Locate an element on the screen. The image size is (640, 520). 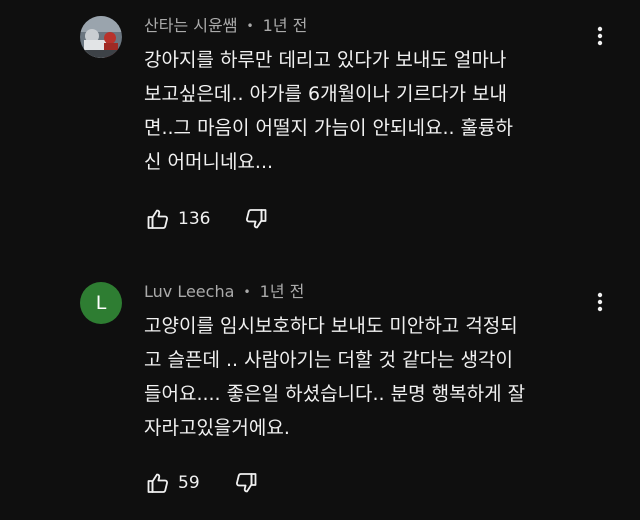
like-count: 136 is located at coordinates (194, 219).